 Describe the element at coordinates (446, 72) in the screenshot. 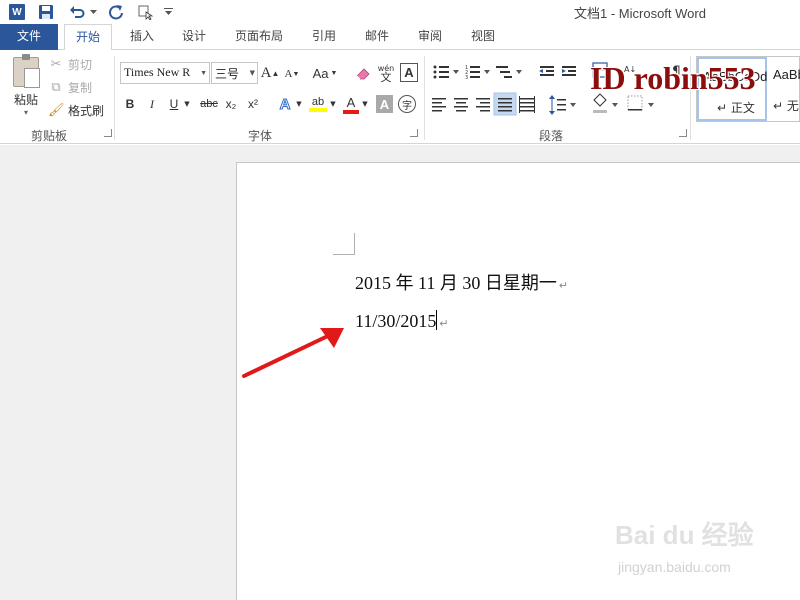

I see `bullets-icon` at that location.